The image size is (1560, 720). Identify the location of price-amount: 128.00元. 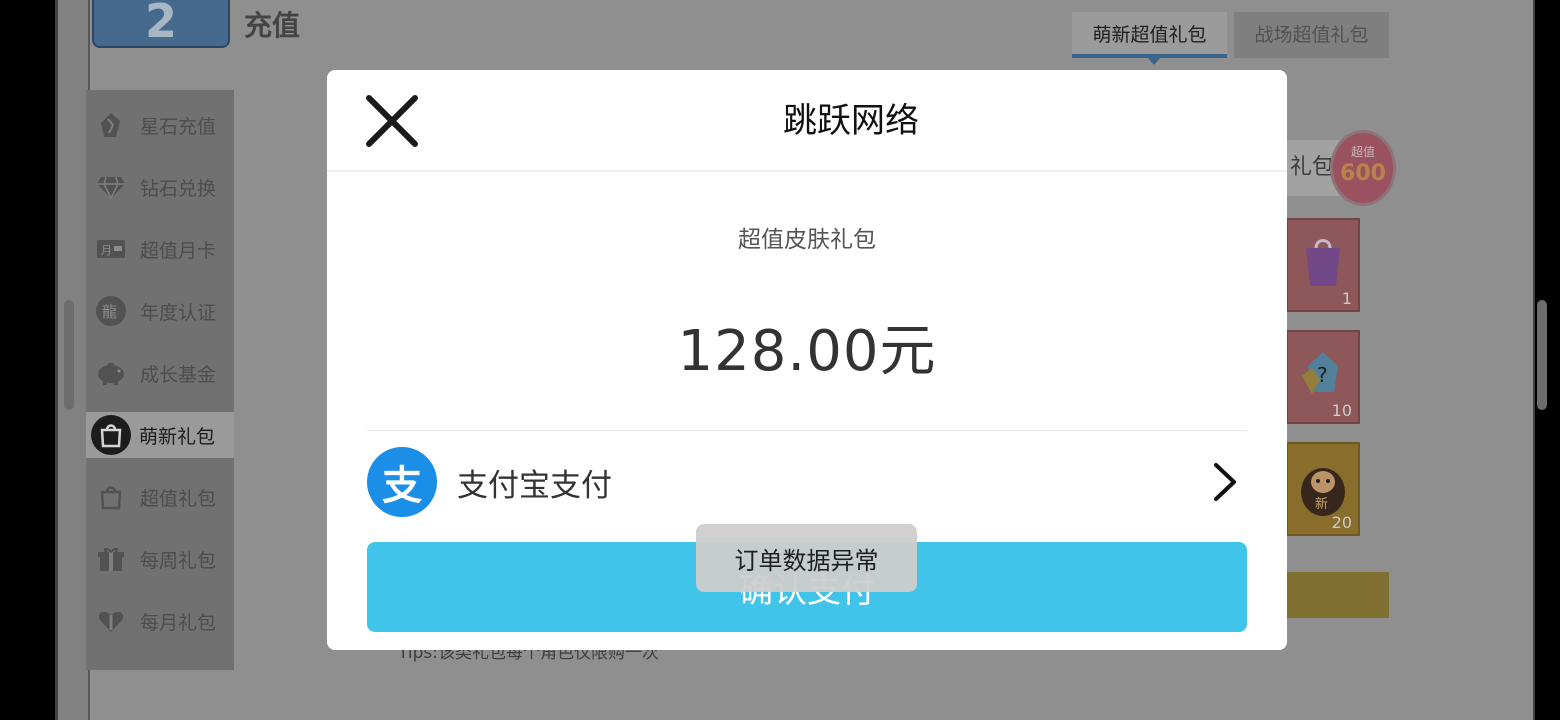
(807, 351).